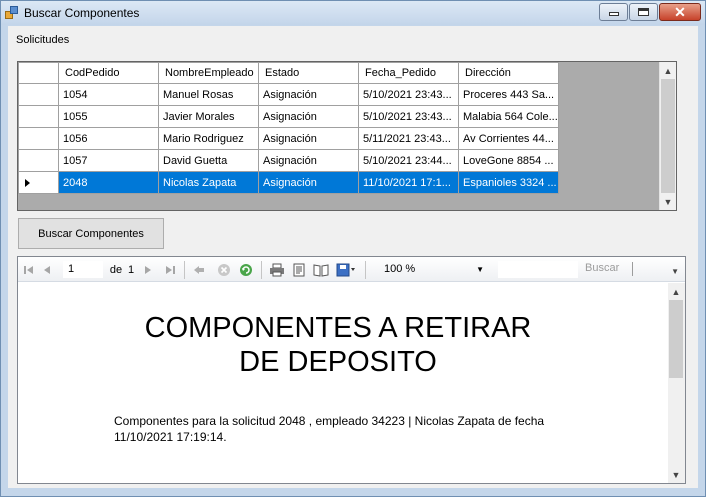 The height and width of the screenshot is (497, 706). I want to click on print-layout-icon, so click(299, 270).